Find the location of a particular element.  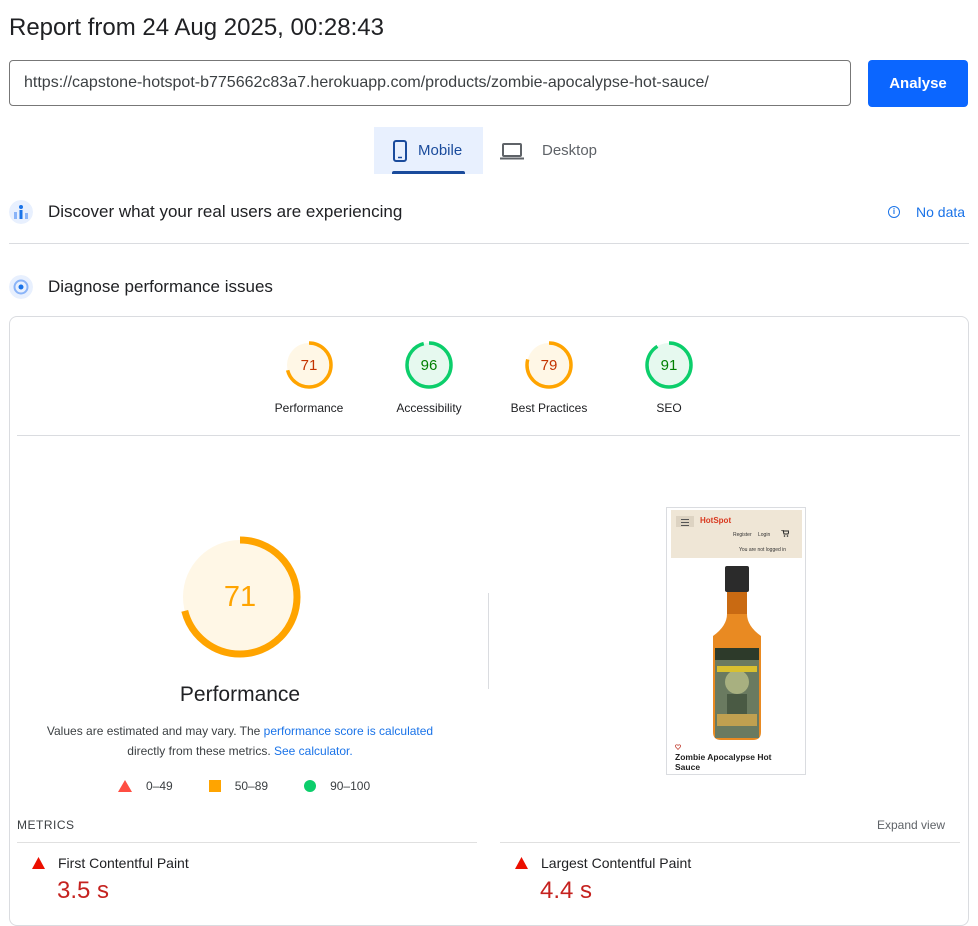

thumbnail-register: Register is located at coordinates (742, 535).